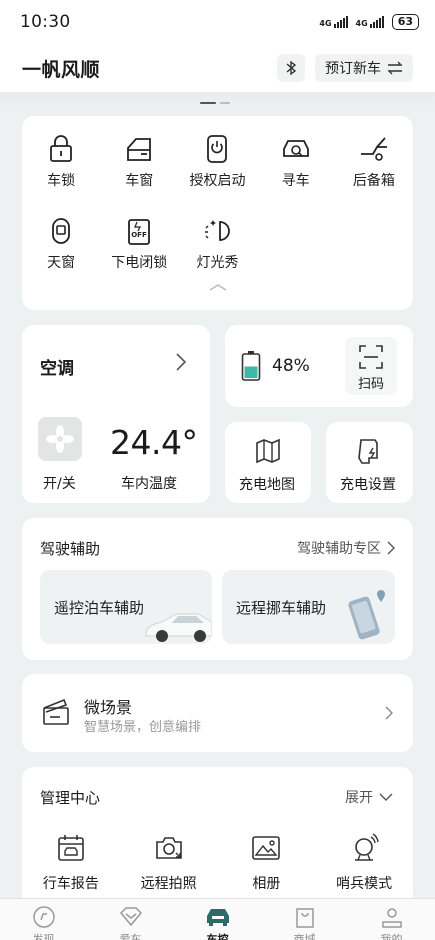 This screenshot has width=435, height=940. I want to click on battery-indicator: 63, so click(405, 22).